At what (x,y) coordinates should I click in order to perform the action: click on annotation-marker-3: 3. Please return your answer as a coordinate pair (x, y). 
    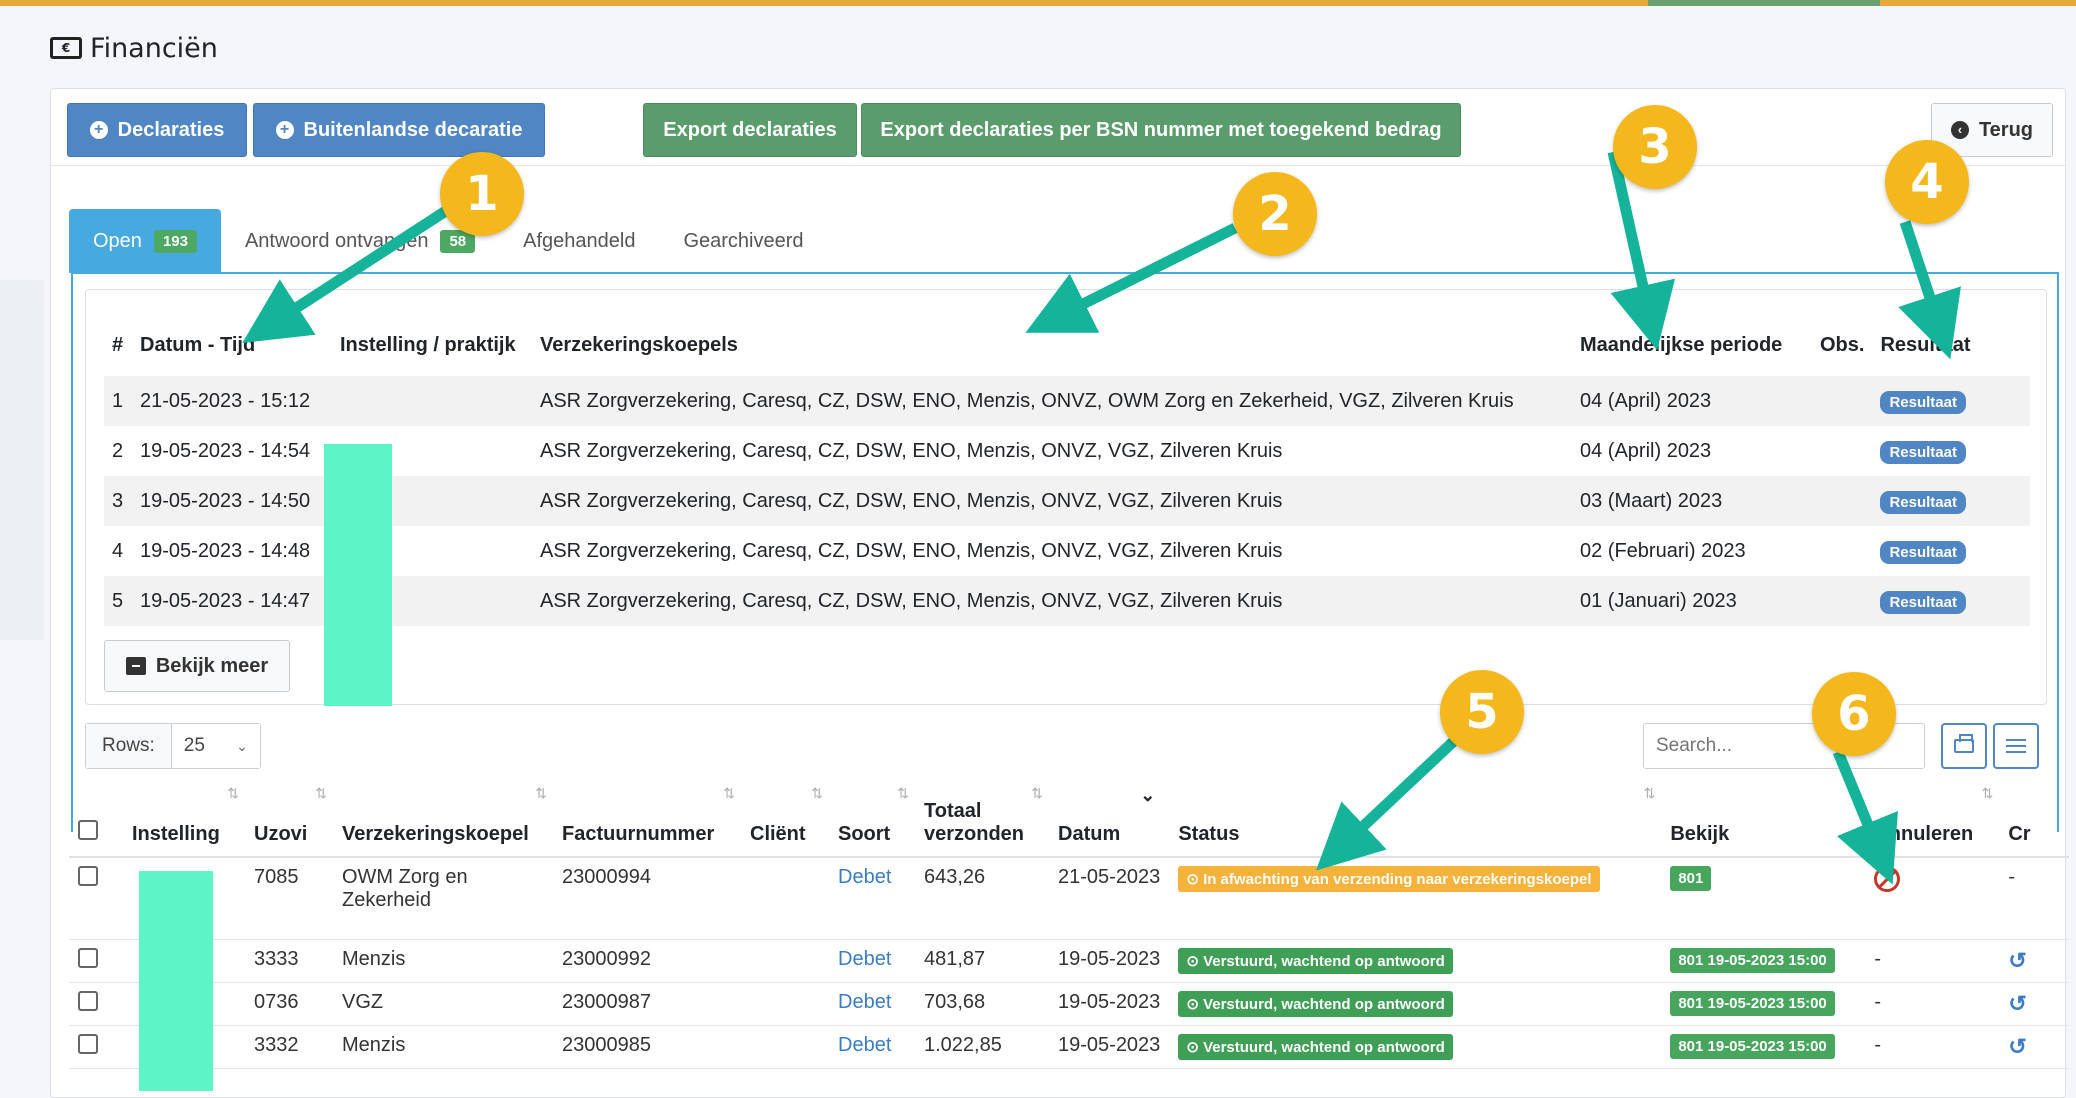
    Looking at the image, I should click on (1655, 147).